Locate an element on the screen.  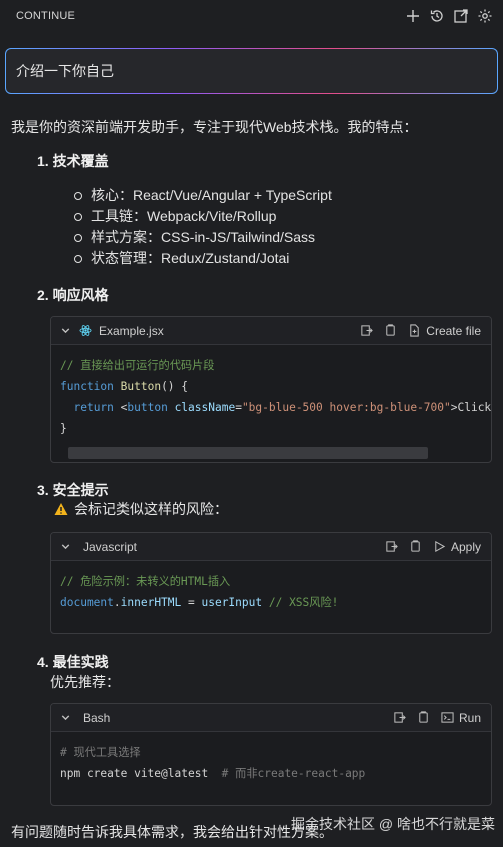
code-line: # 现代工具选择 is located at coordinates (100, 752).